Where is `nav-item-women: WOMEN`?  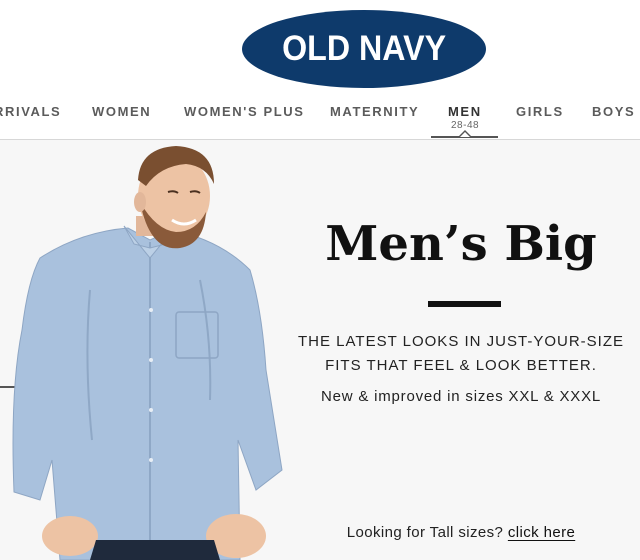 nav-item-women: WOMEN is located at coordinates (121, 111).